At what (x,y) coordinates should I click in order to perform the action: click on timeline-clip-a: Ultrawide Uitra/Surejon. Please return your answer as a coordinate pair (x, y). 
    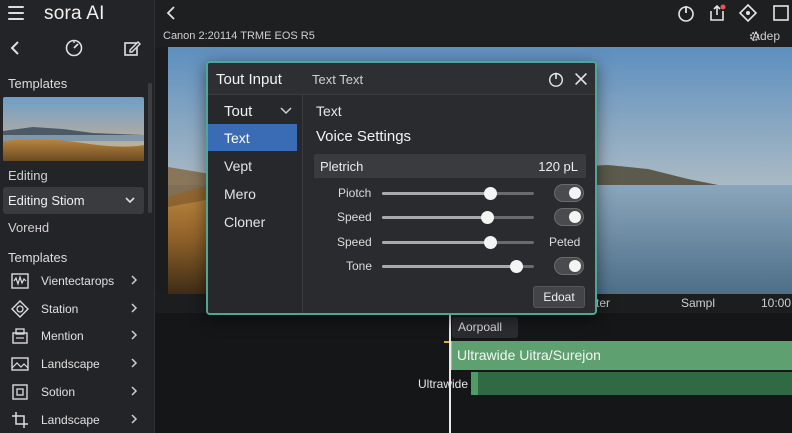
    Looking at the image, I should click on (620, 355).